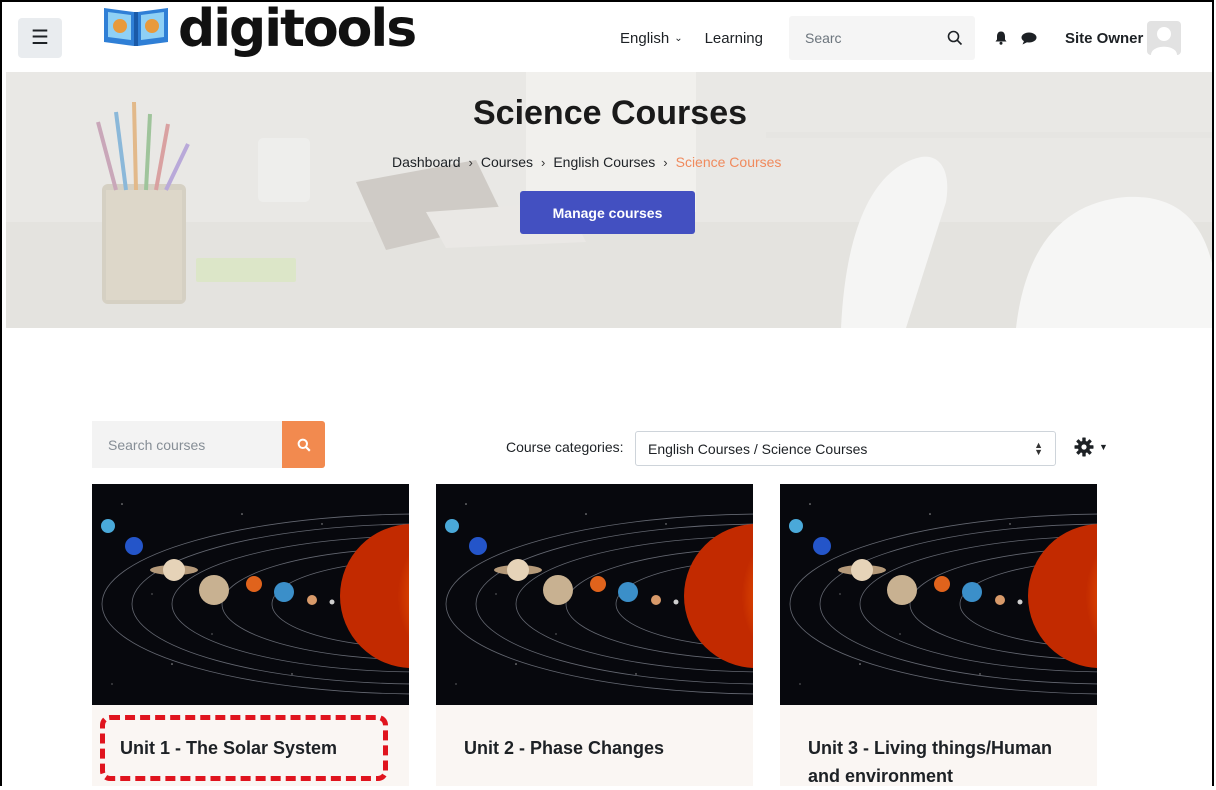 The width and height of the screenshot is (1216, 790). I want to click on site-search, so click(881, 38).